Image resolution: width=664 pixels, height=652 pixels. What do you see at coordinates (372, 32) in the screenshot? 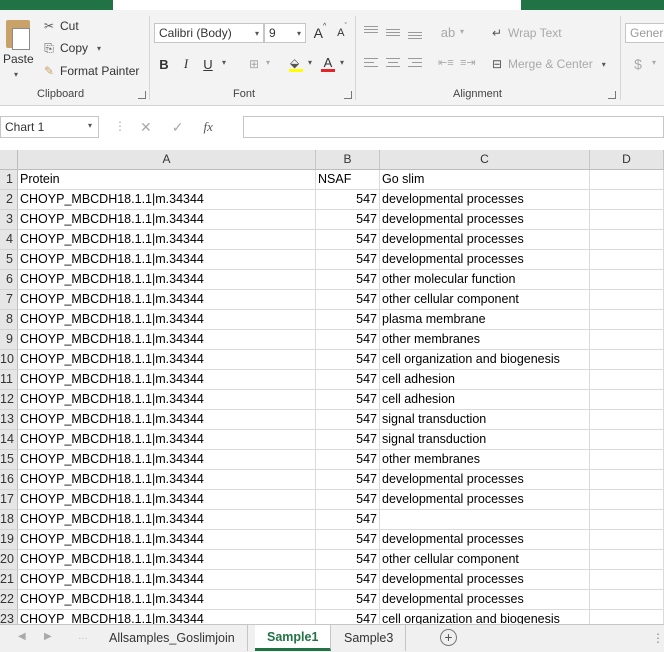
I see `top-align-button` at bounding box center [372, 32].